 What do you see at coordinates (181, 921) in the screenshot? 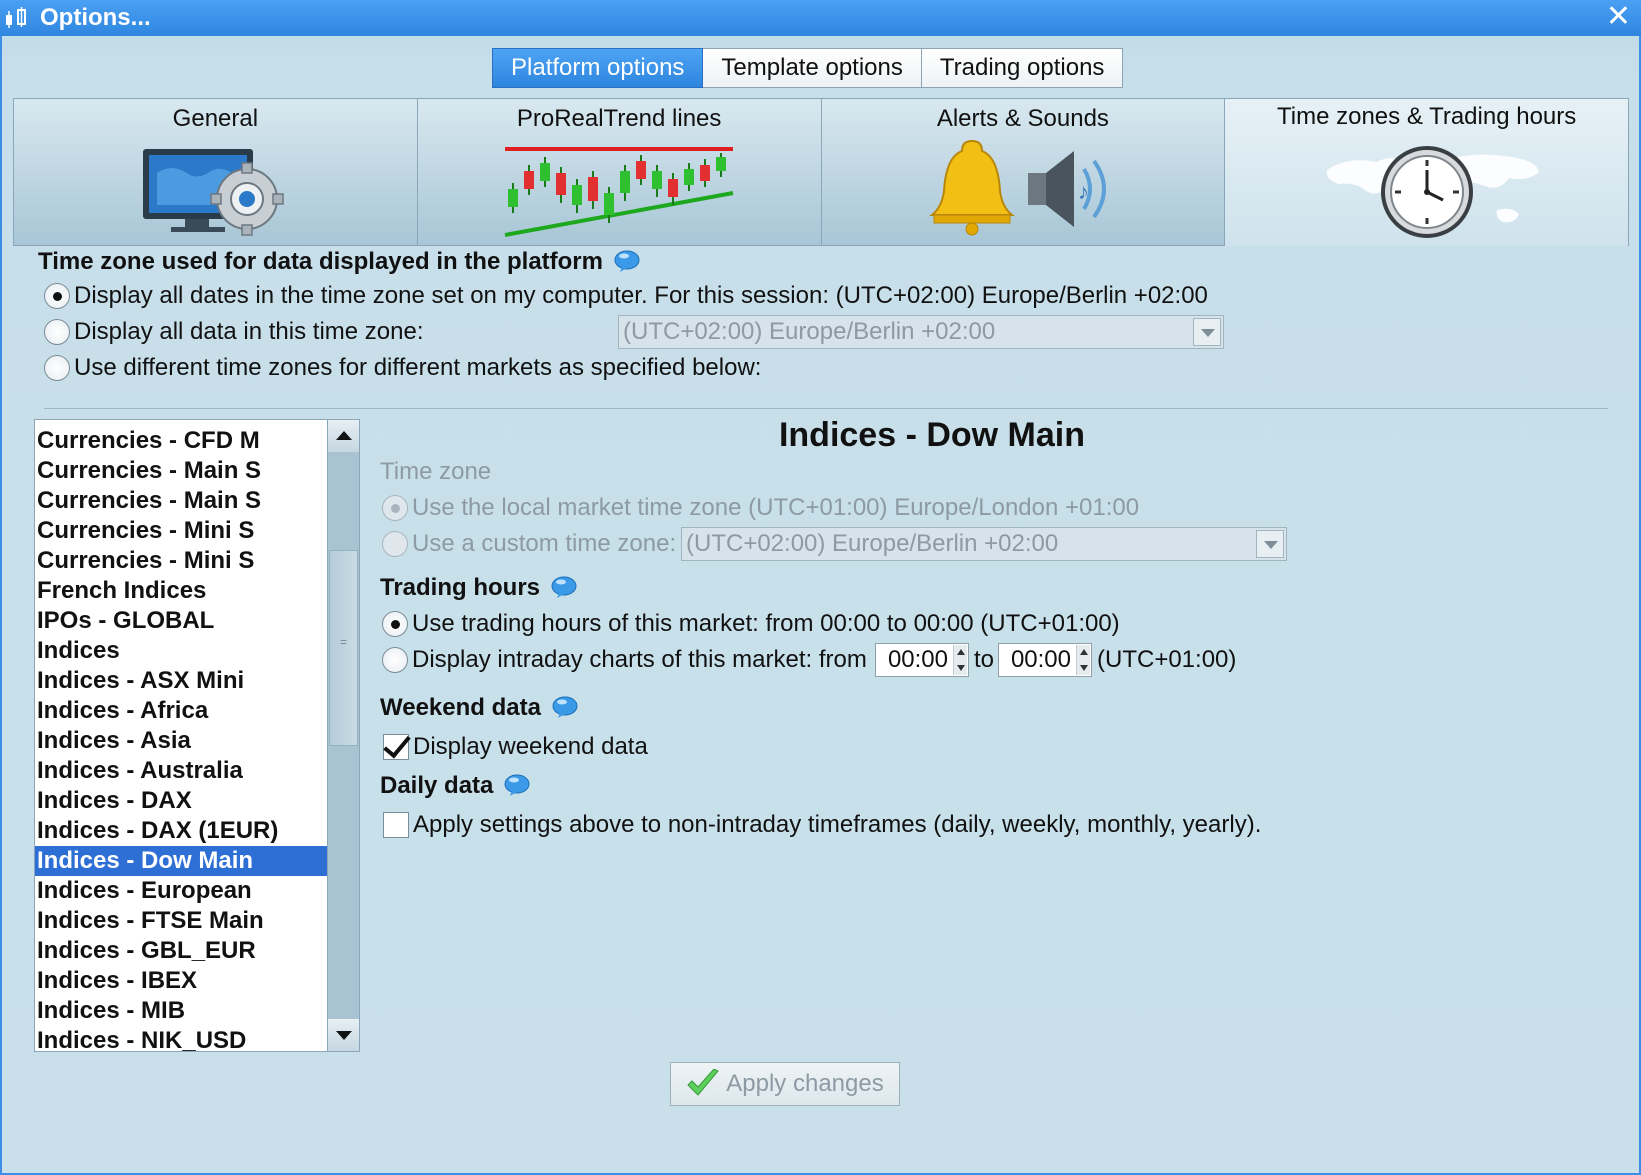
I see `list-item: Indices - FTSE Main` at bounding box center [181, 921].